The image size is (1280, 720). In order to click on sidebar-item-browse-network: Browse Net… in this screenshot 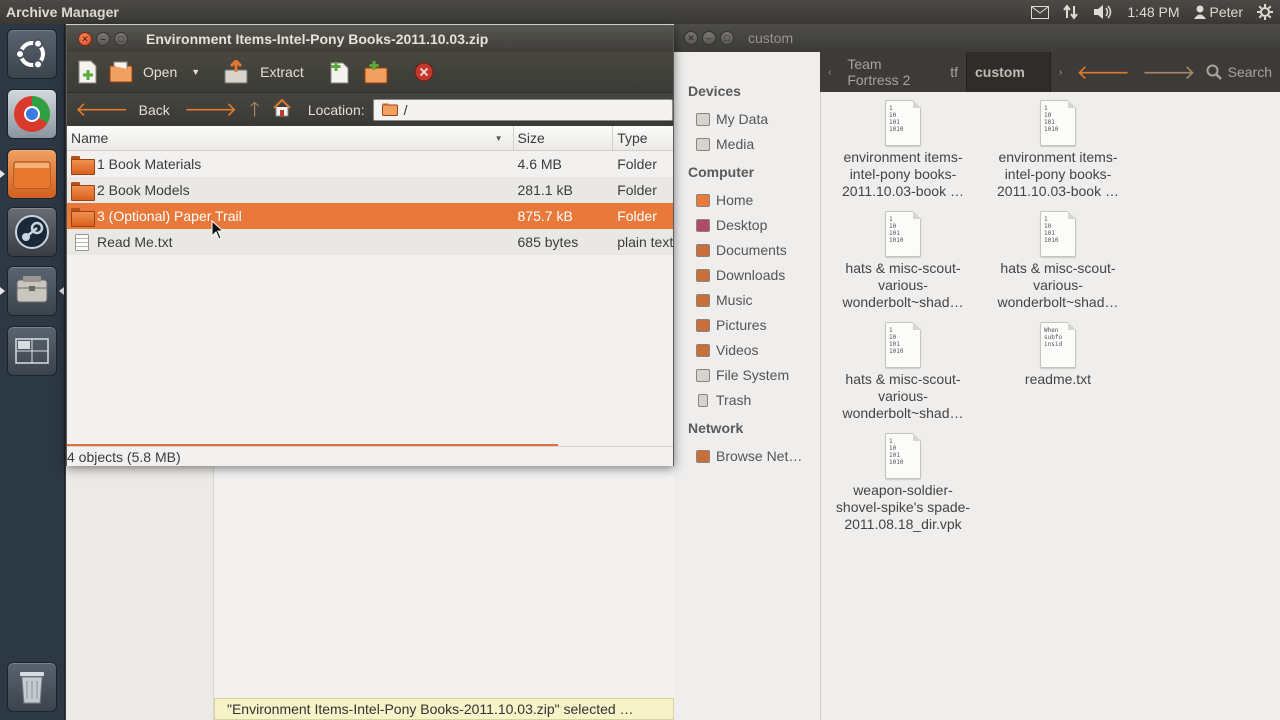, I will do `click(749, 456)`.